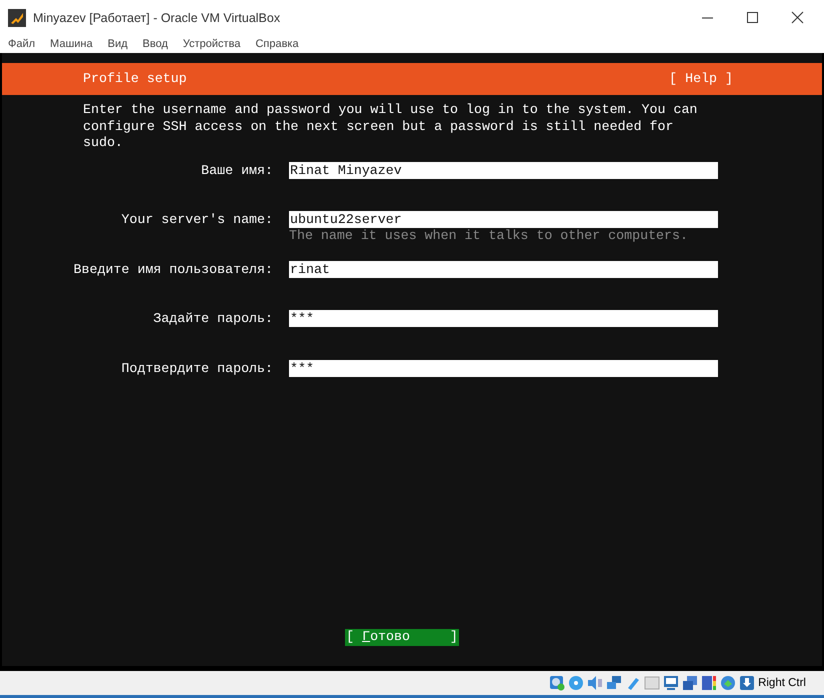 The width and height of the screenshot is (824, 698). I want to click on optical-disc-icon, so click(576, 683).